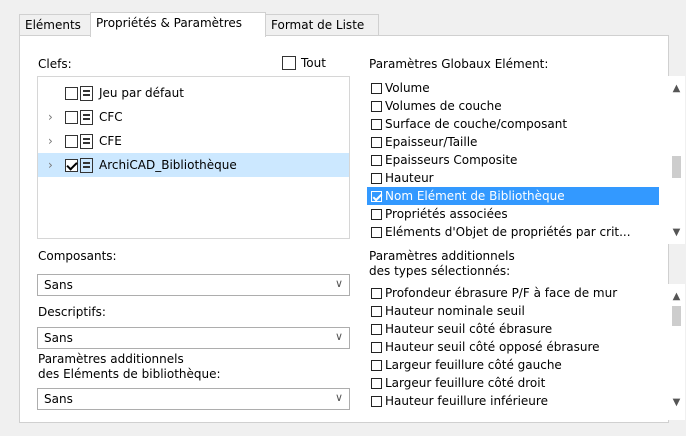  I want to click on tab-proprietes-parametres-label: Propriétés & Paramètres, so click(169, 23).